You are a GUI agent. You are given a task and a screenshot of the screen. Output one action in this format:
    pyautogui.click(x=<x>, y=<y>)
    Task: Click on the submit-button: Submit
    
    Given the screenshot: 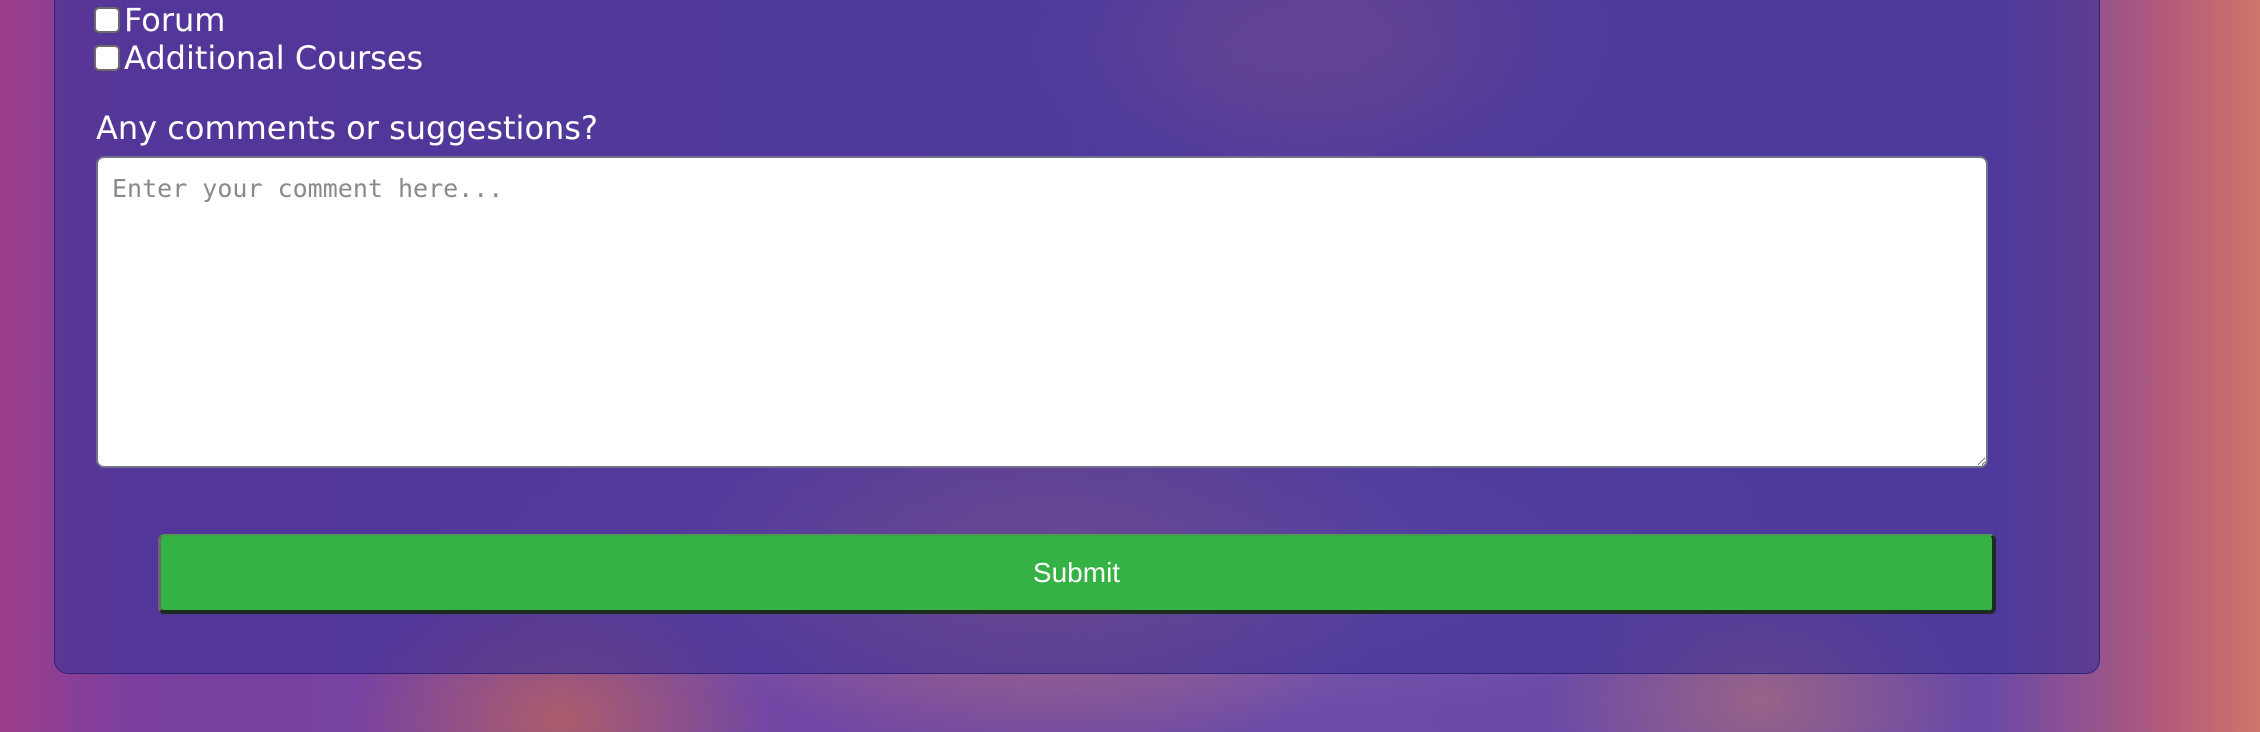 What is the action you would take?
    pyautogui.click(x=1077, y=574)
    